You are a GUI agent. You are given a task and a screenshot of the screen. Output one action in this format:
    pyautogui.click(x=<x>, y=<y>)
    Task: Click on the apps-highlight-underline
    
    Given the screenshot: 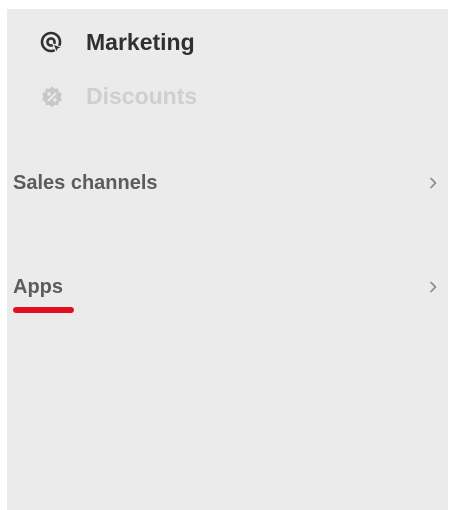 What is the action you would take?
    pyautogui.click(x=43, y=310)
    